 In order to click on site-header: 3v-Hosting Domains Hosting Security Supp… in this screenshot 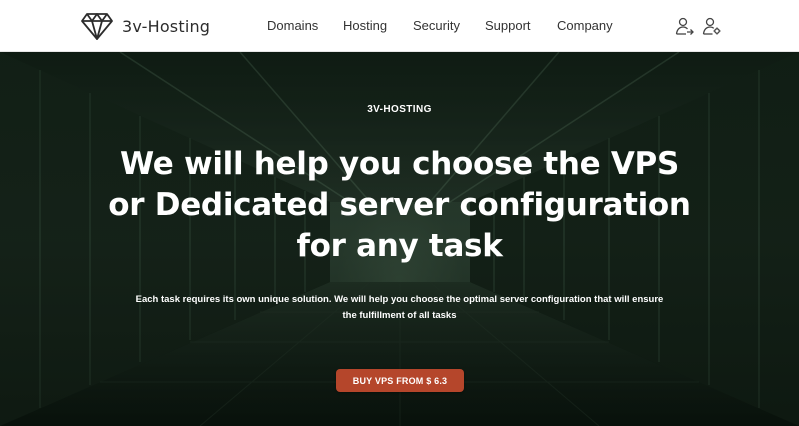, I will do `click(399, 26)`.